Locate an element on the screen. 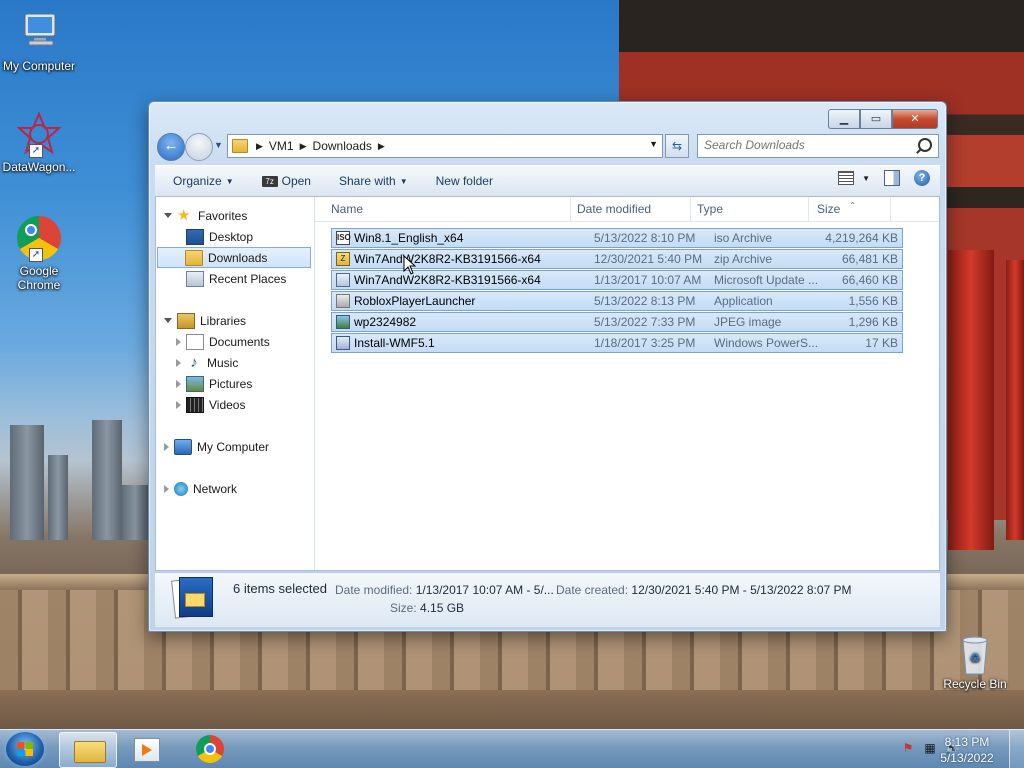 The width and height of the screenshot is (1024, 768). file-size: 1,556 KB is located at coordinates (873, 301).